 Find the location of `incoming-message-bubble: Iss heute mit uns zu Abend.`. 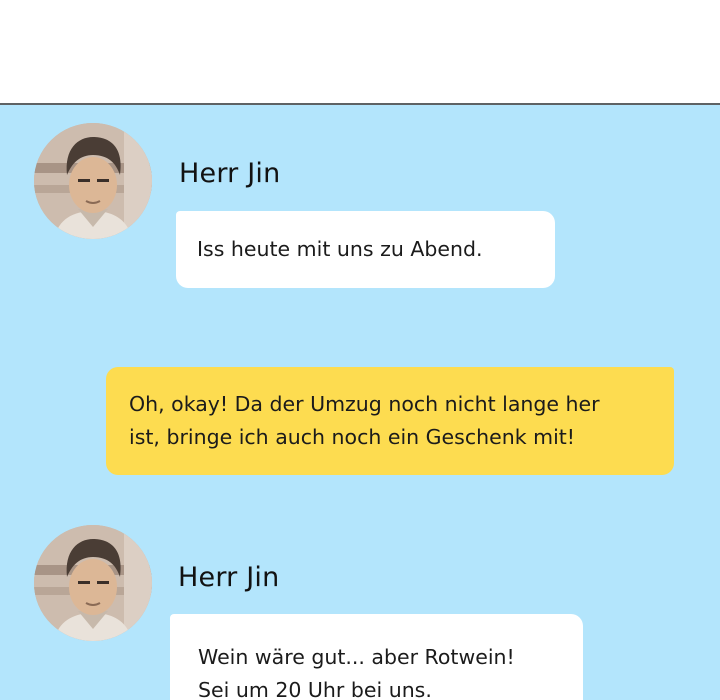

incoming-message-bubble: Iss heute mit uns zu Abend. is located at coordinates (365, 249).